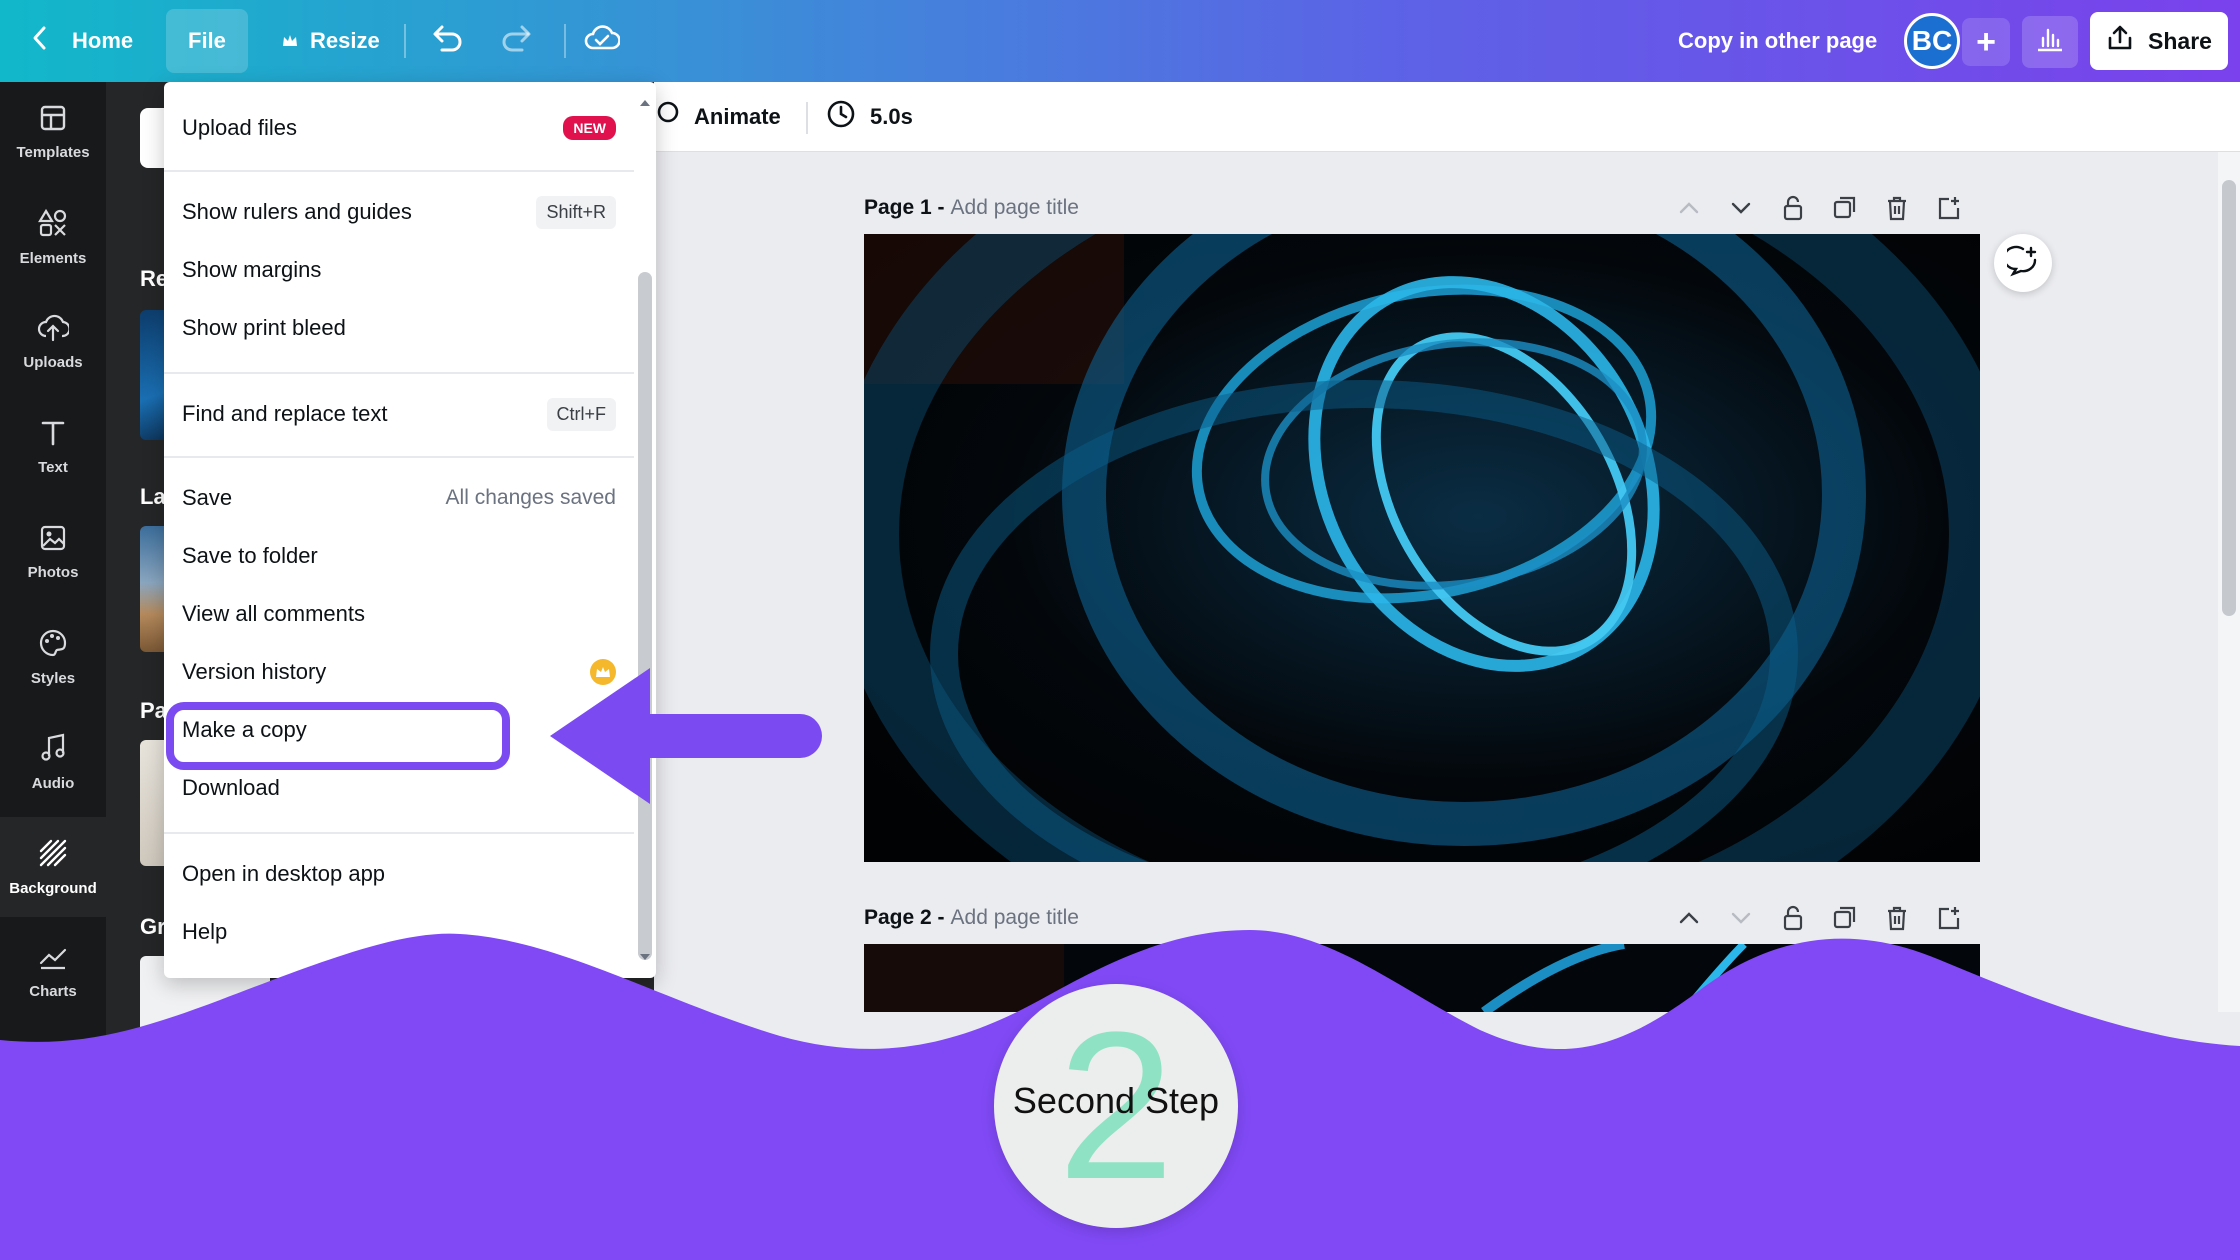  What do you see at coordinates (686, 736) in the screenshot?
I see `pointer-arrow` at bounding box center [686, 736].